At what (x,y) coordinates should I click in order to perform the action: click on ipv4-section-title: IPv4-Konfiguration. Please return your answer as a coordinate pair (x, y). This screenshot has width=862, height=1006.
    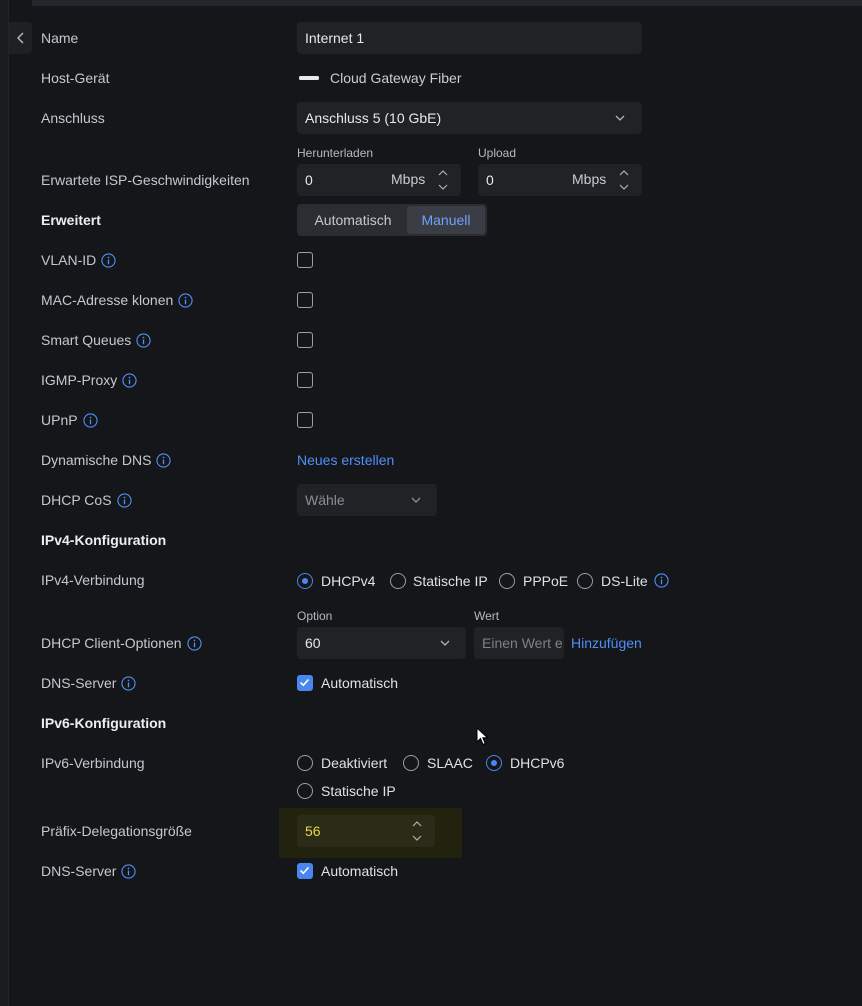
    Looking at the image, I should click on (104, 540).